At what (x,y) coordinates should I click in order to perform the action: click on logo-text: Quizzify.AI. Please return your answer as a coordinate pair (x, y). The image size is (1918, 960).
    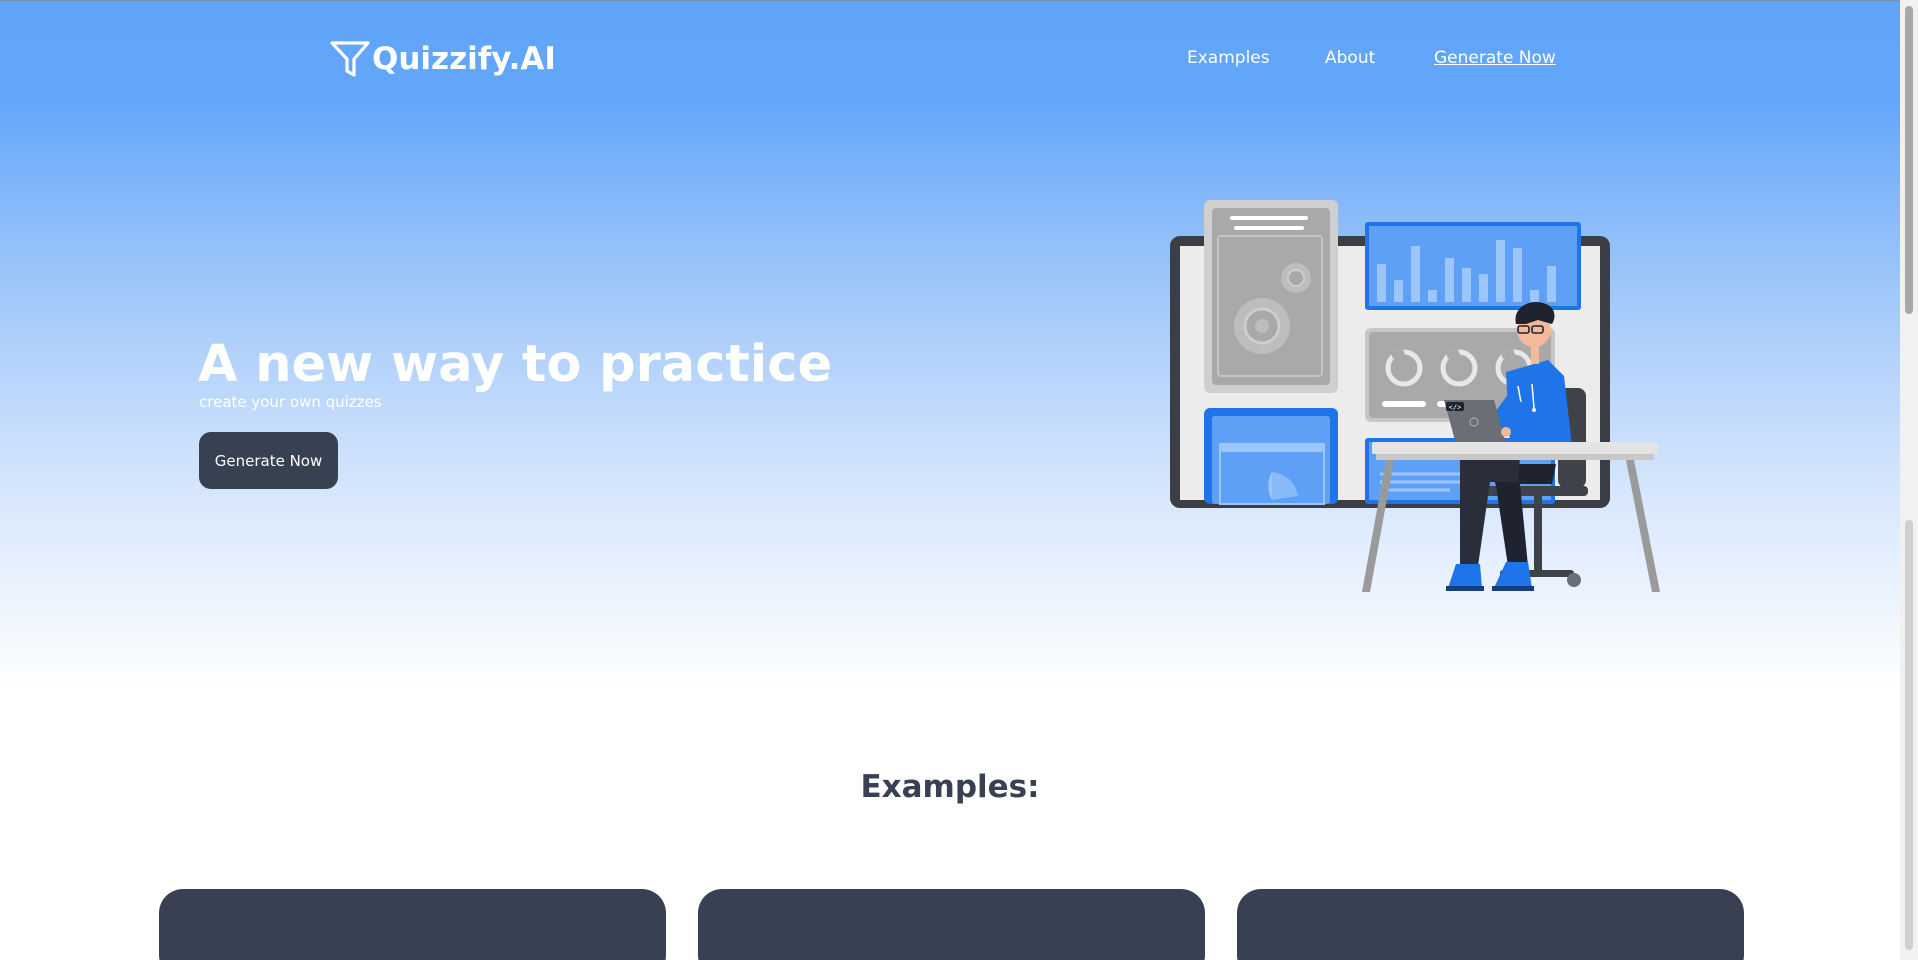
    Looking at the image, I should click on (464, 59).